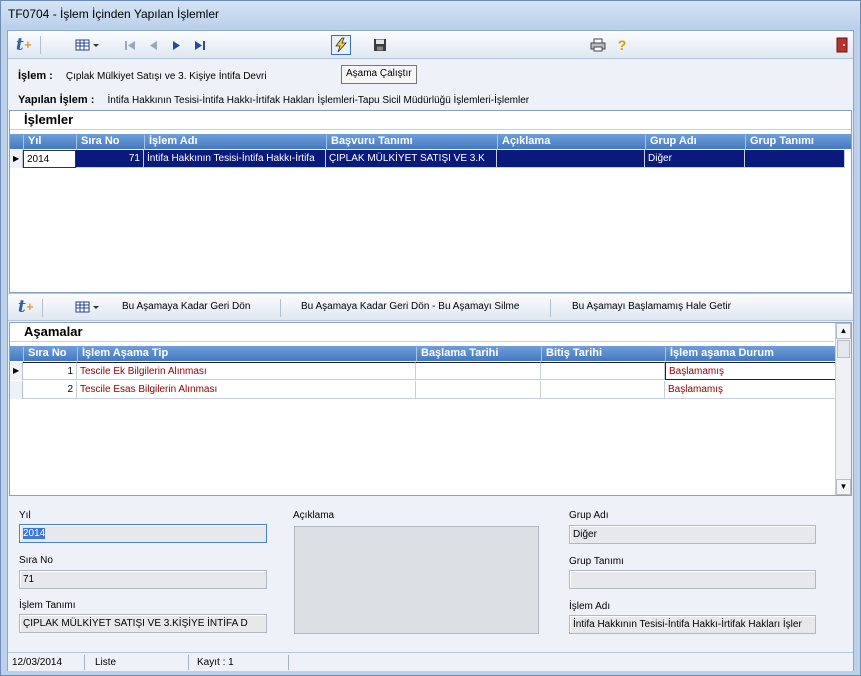 This screenshot has height=676, width=861. What do you see at coordinates (47, 605) in the screenshot?
I see `islem-tanimi-label: İşlem Tanımı` at bounding box center [47, 605].